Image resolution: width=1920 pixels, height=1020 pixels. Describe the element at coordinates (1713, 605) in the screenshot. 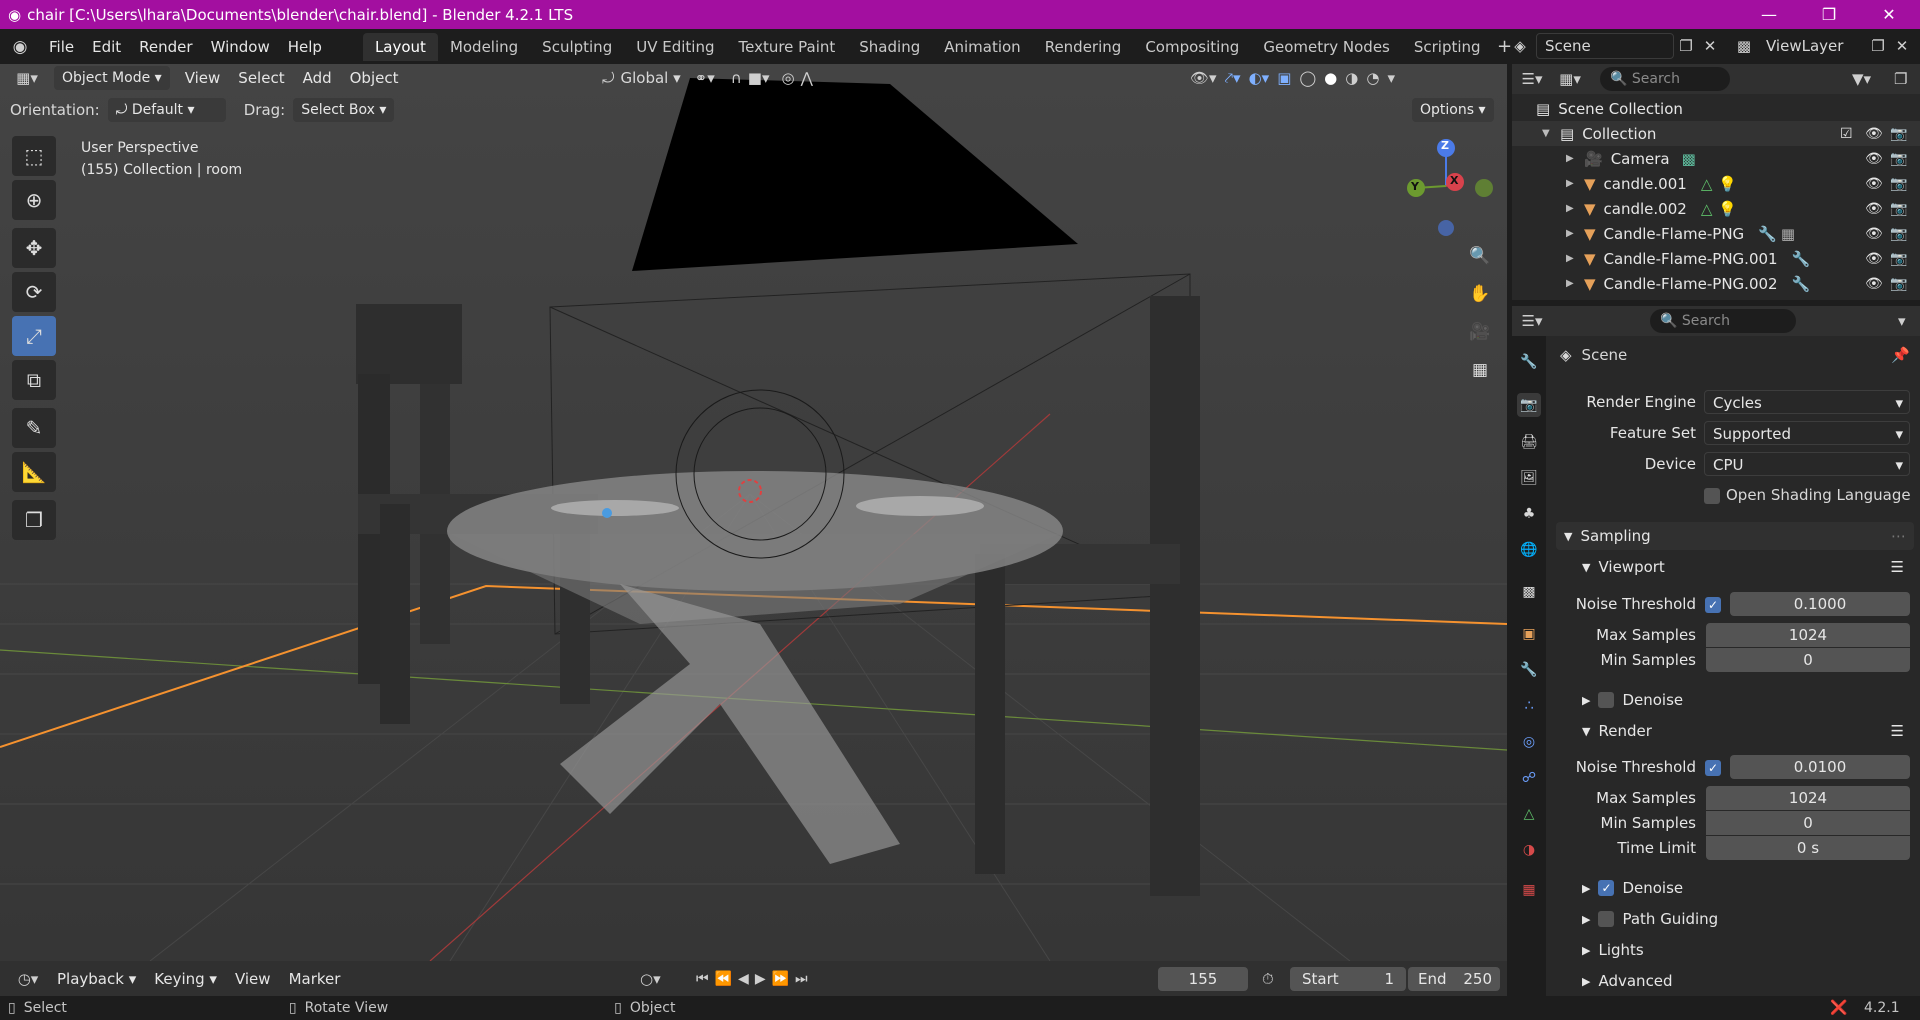

I see `viewport-noise-threshold-checkbox: ✓` at that location.